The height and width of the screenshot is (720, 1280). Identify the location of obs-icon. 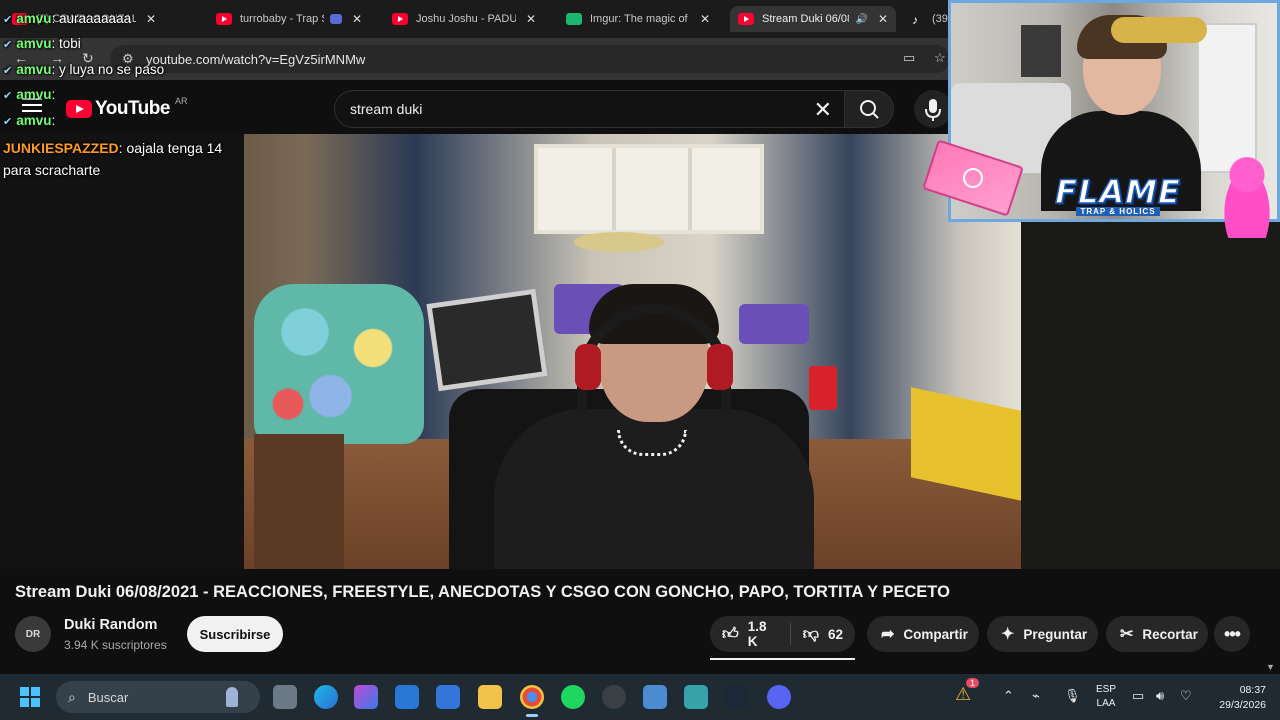
(614, 697).